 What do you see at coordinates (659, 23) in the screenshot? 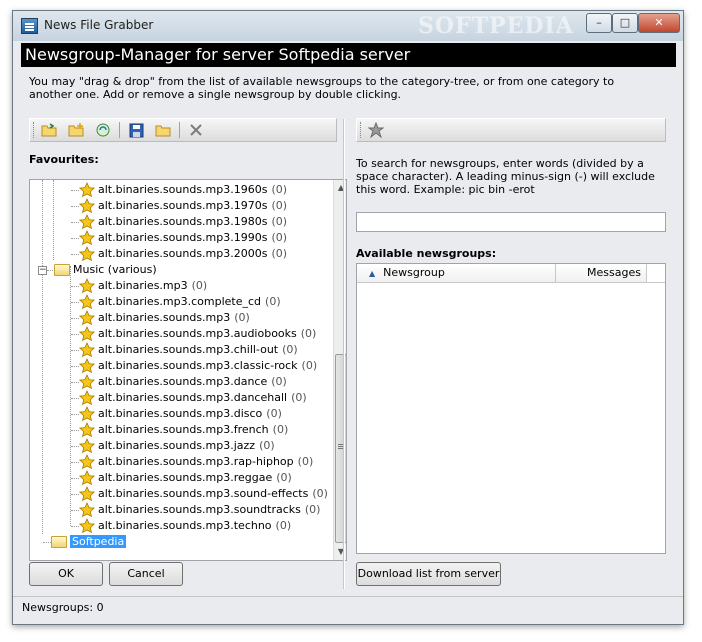
I see `close-button: ✕` at bounding box center [659, 23].